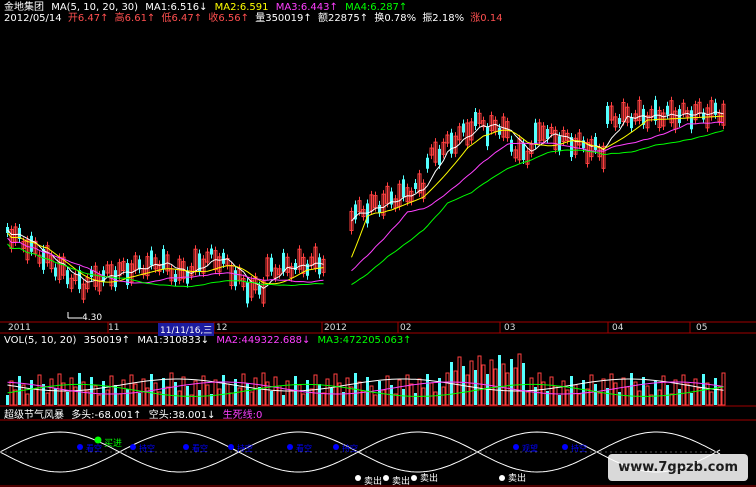 The height and width of the screenshot is (487, 756). What do you see at coordinates (395, 18) in the screenshot?
I see `quote-turnover: 换0.78%` at bounding box center [395, 18].